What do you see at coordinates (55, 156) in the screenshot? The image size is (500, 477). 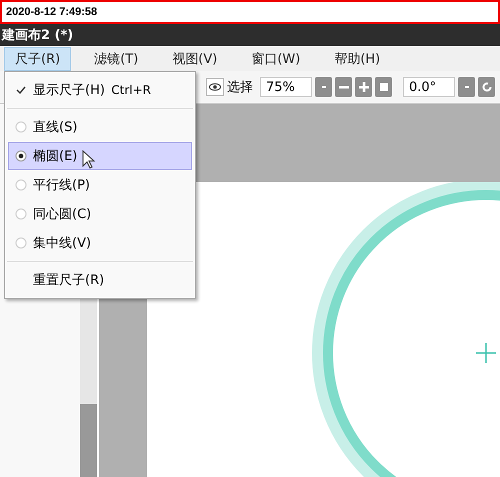 I see `option-label: 椭圆(E)` at bounding box center [55, 156].